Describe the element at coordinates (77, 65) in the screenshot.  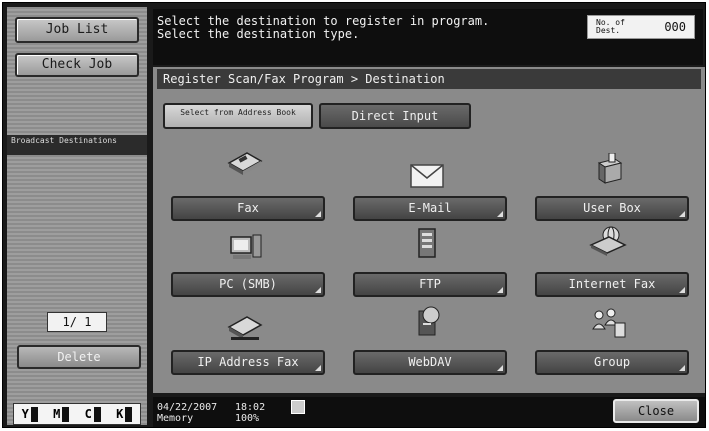
I see `check-job-button: Check Job` at that location.